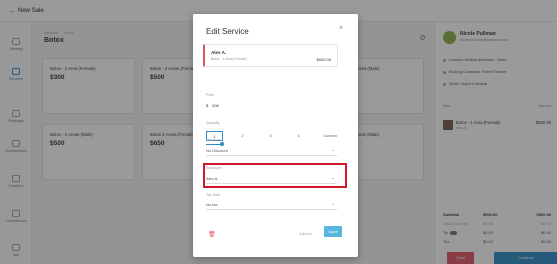 Image resolution: width=557 pixels, height=264 pixels. What do you see at coordinates (219, 52) in the screenshot?
I see `staff-name: Alex A.` at bounding box center [219, 52].